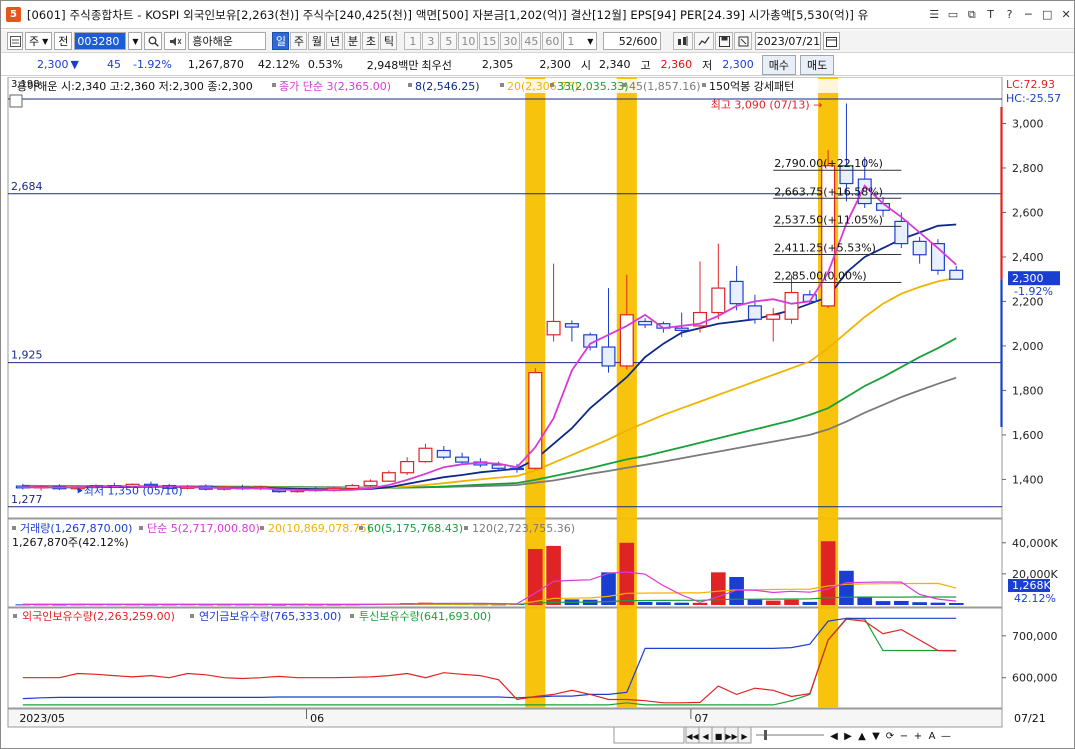  Describe the element at coordinates (413, 41) in the screenshot. I see `interval-button-1: 1` at that location.